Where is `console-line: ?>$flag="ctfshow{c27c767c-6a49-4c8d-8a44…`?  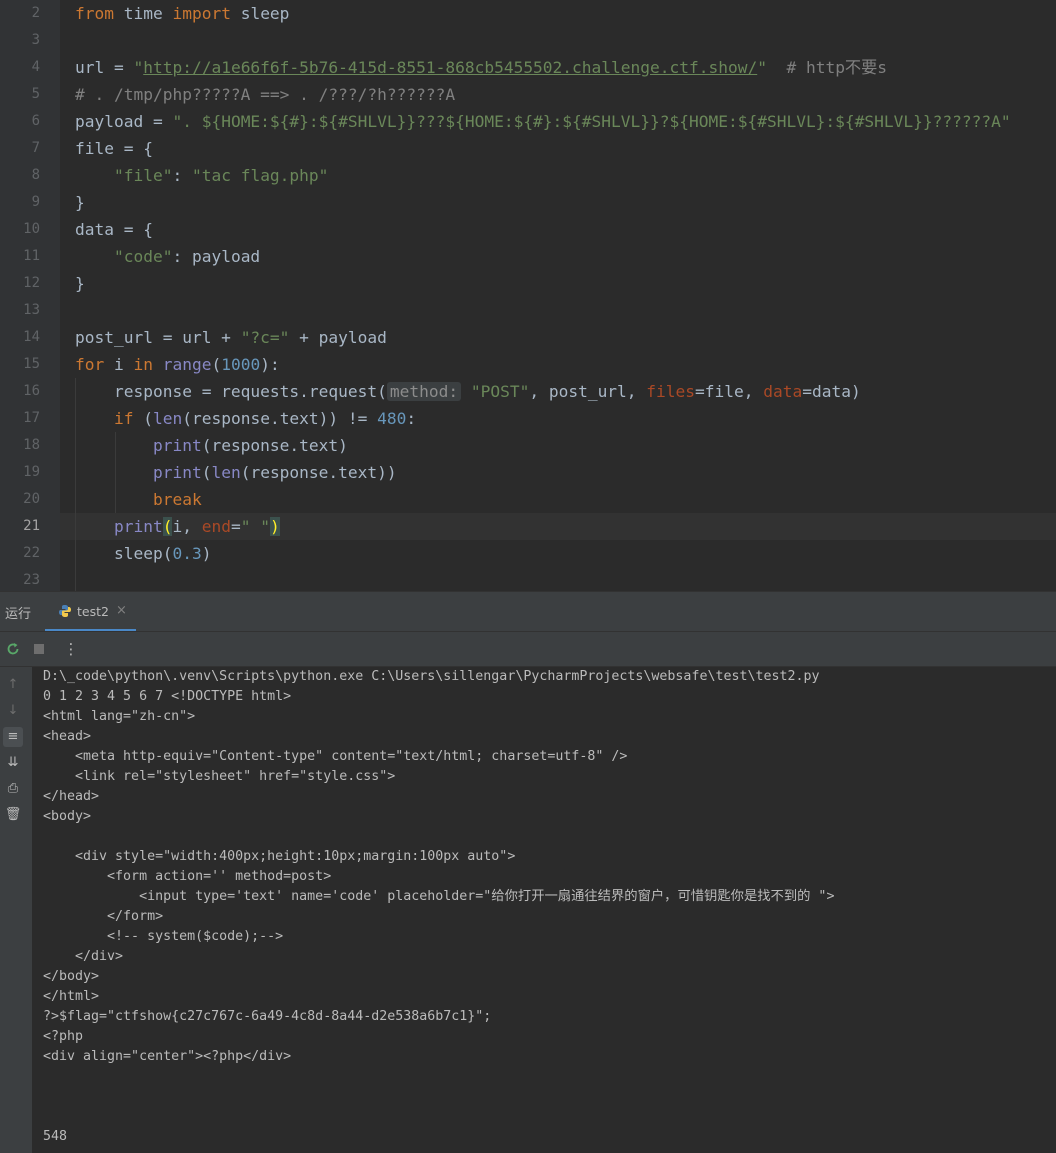
console-line: ?>$flag="ctfshow{c27c767c-6a49-4c8d-8a44… is located at coordinates (267, 1016).